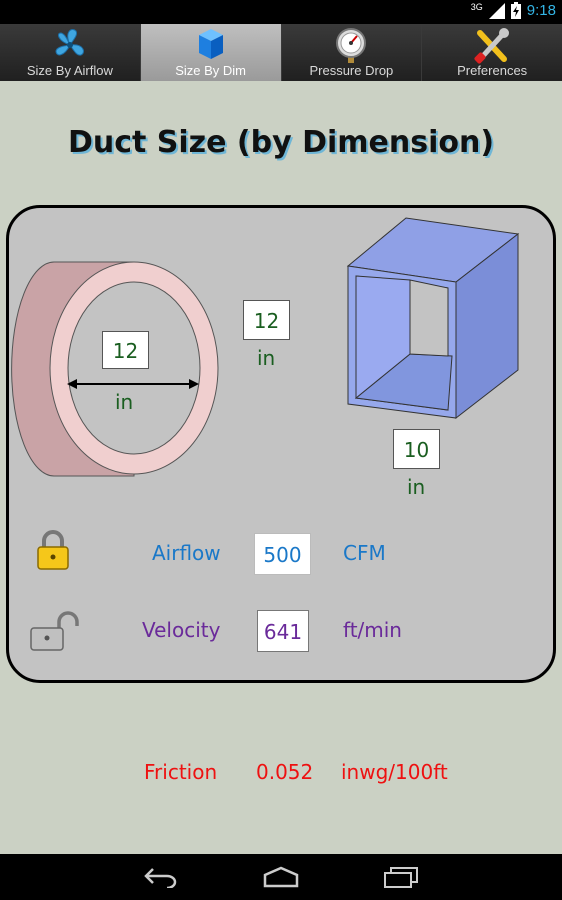 Image resolution: width=562 pixels, height=900 pixels. I want to click on tab-pressure-drop: Pressure Drop, so click(352, 52).